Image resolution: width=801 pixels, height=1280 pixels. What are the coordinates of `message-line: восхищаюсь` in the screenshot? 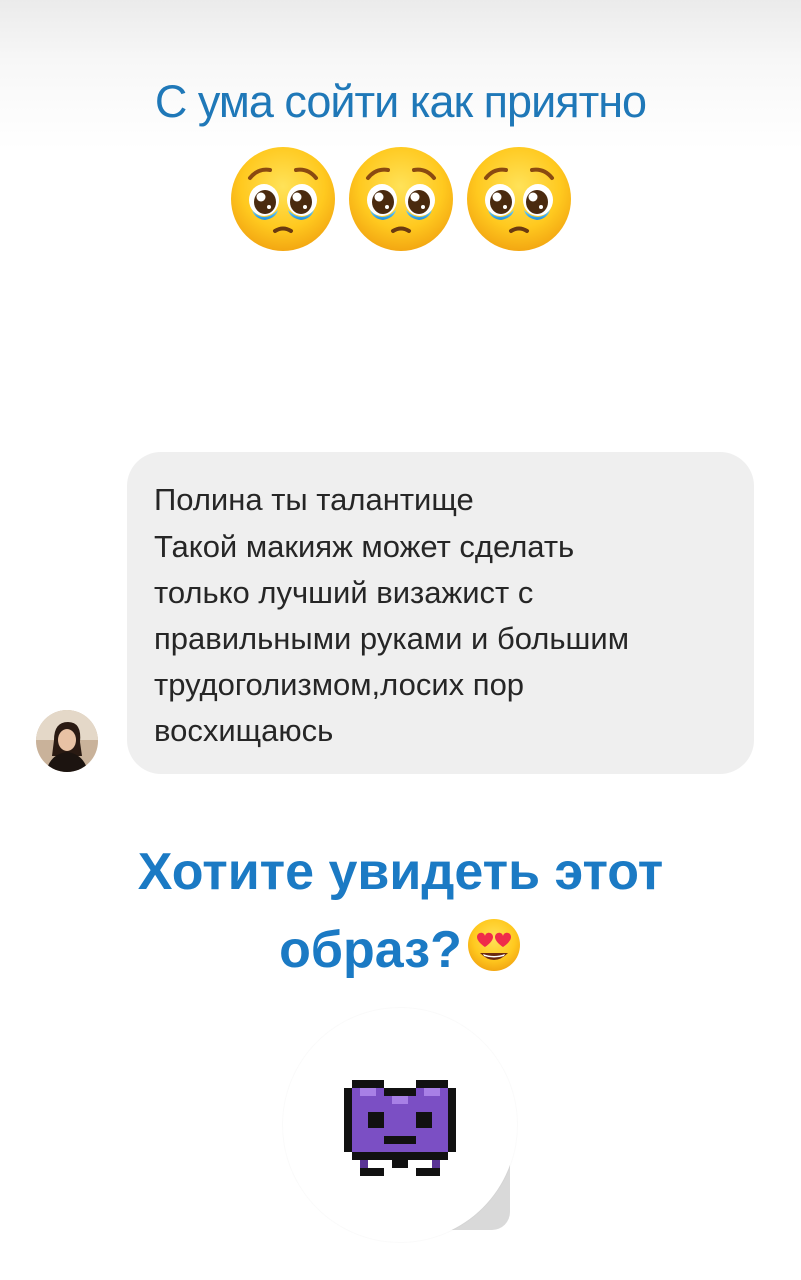 It's located at (244, 730).